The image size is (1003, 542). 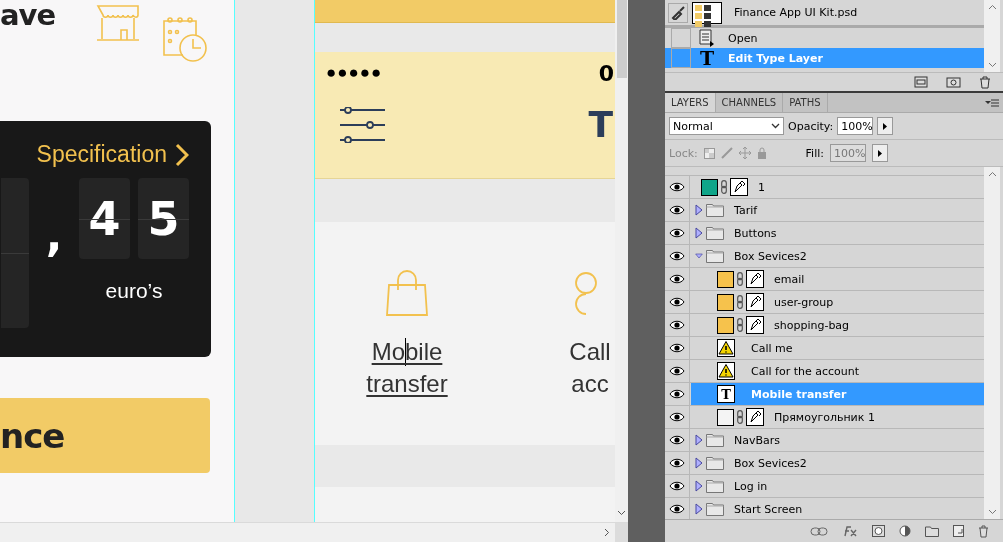 I want to click on layer-row: shopping-bag, so click(x=824, y=325).